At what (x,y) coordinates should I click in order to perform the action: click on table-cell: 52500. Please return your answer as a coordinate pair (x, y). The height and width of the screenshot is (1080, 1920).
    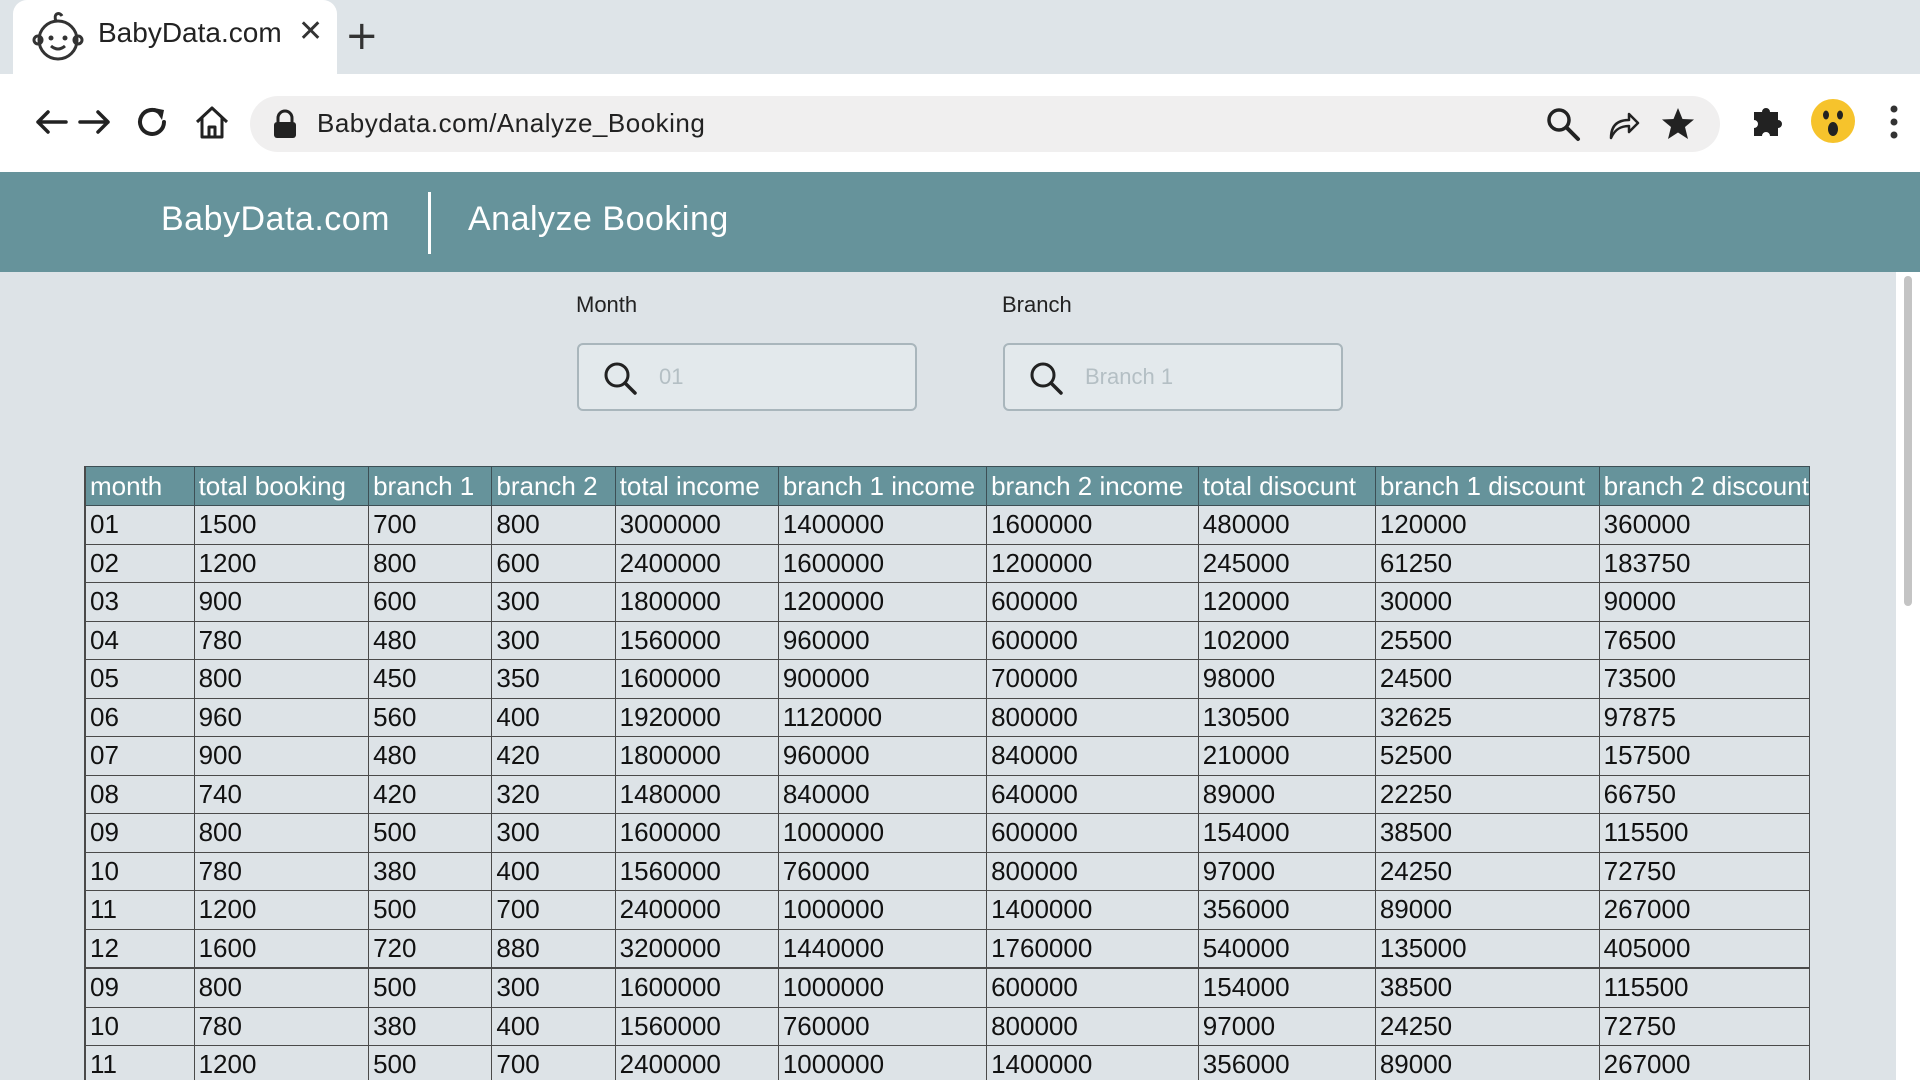
    Looking at the image, I should click on (1487, 756).